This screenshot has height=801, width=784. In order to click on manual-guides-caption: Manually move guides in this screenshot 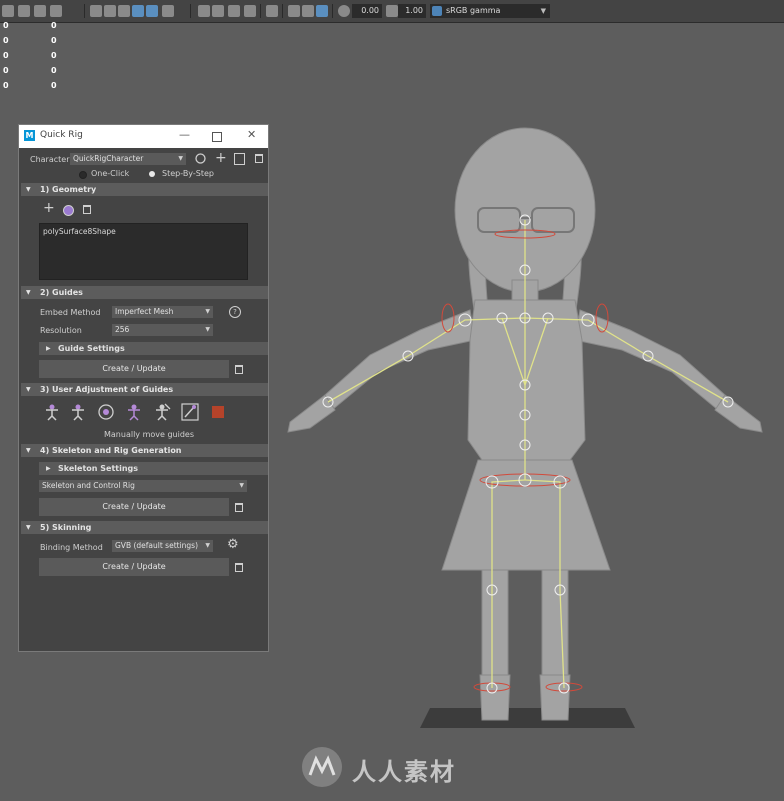, I will do `click(149, 434)`.